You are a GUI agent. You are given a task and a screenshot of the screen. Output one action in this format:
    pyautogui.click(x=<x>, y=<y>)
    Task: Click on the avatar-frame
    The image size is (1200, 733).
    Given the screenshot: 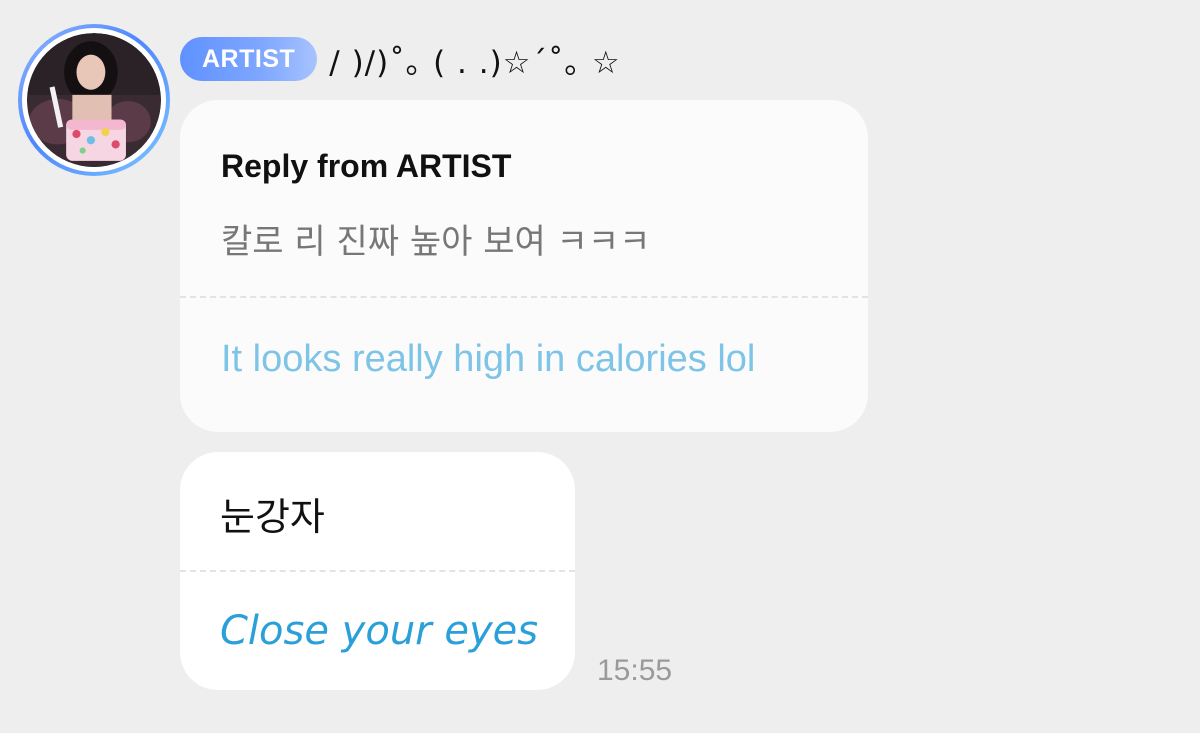 What is the action you would take?
    pyautogui.click(x=94, y=100)
    